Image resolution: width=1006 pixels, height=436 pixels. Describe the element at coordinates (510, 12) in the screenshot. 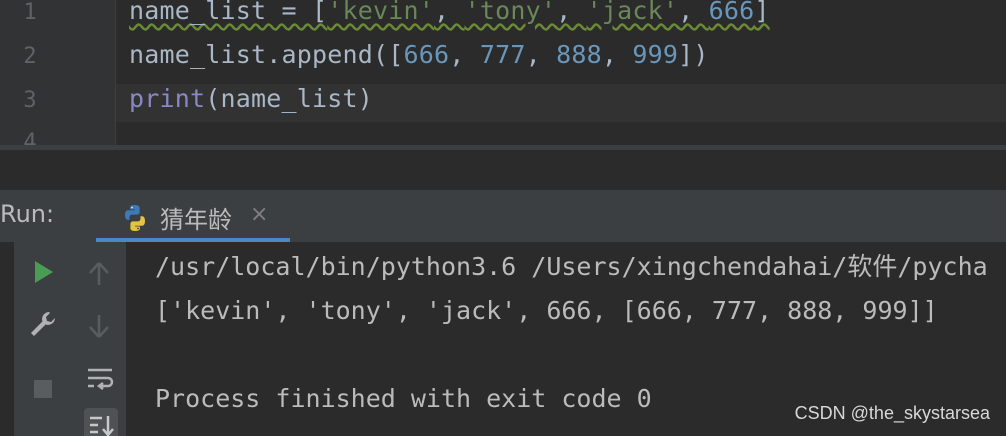

I see `code-token: 'tony'` at that location.